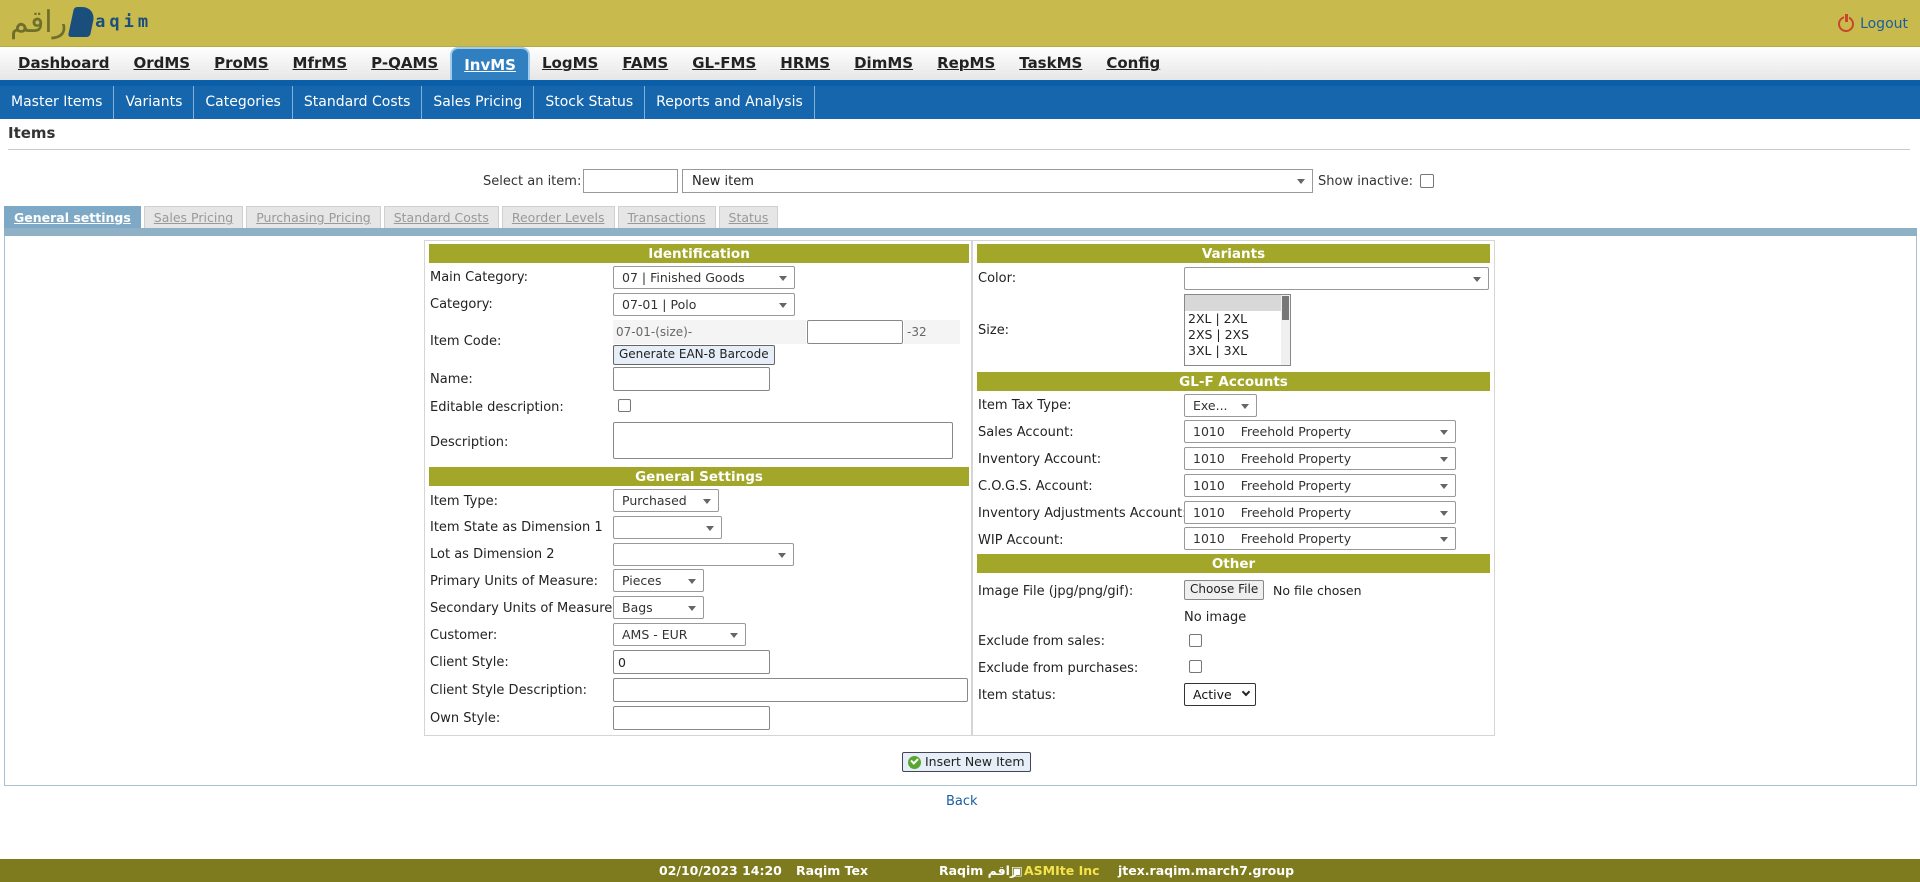 Image resolution: width=1920 pixels, height=882 pixels. Describe the element at coordinates (590, 102) in the screenshot. I see `subnav-stock-status: Stock Status` at that location.